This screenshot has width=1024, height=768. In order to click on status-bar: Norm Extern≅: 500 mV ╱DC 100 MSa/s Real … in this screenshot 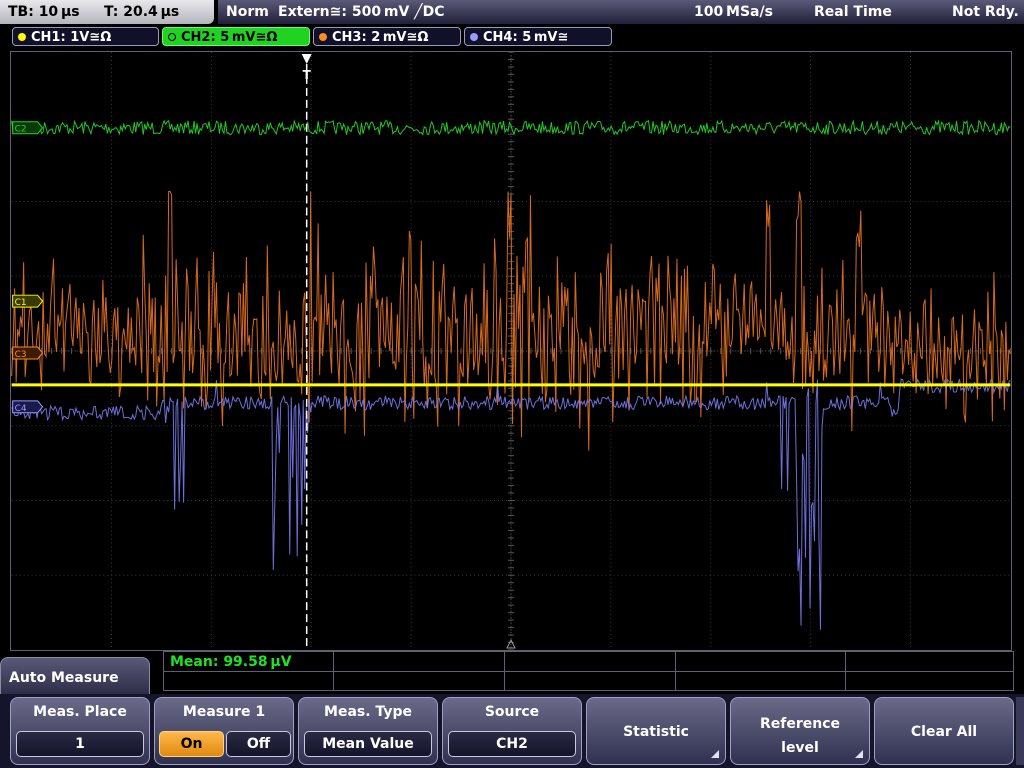, I will do `click(621, 12)`.